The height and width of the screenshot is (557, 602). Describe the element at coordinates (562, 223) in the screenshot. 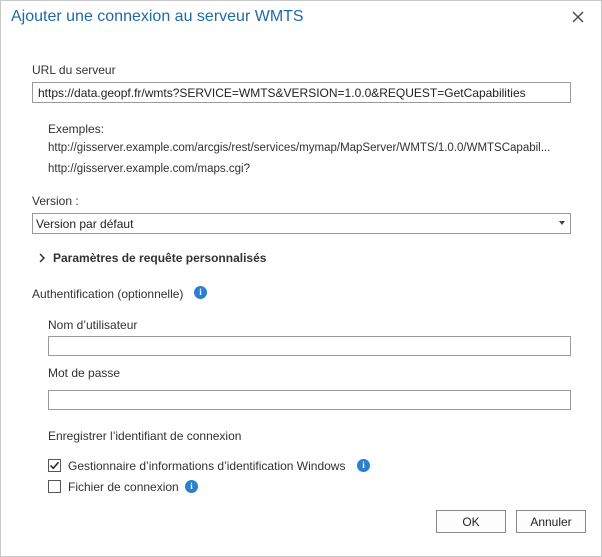

I see `dropdown-caret-icon` at that location.